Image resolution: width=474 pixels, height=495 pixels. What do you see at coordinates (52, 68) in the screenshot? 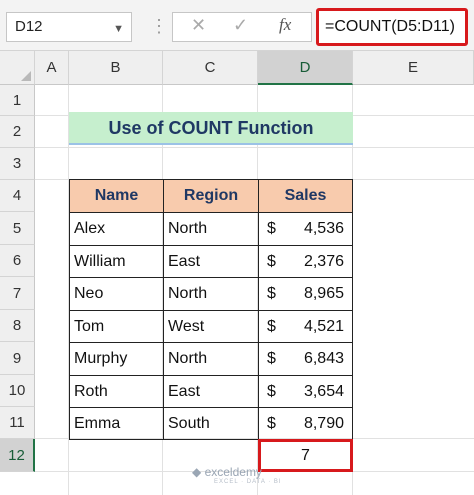
I see `column-header-a: A` at bounding box center [52, 68].